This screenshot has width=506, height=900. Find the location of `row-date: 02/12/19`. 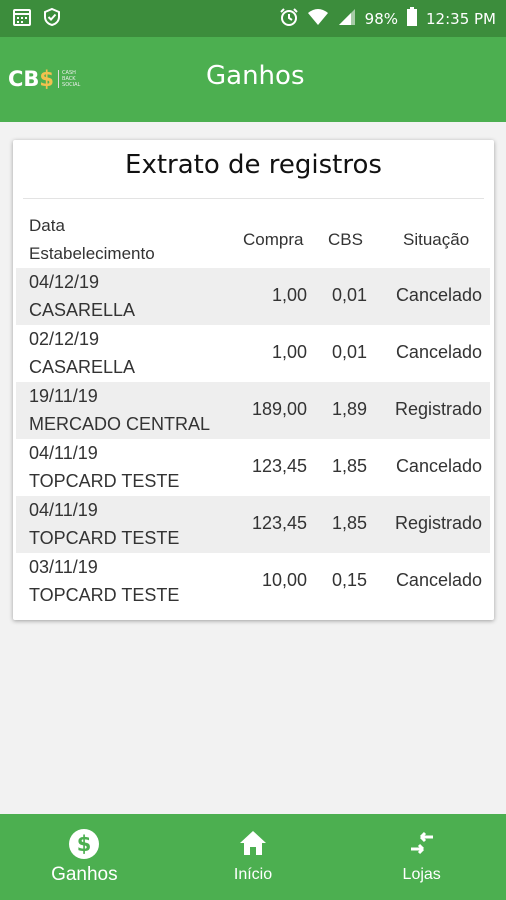

row-date: 02/12/19 is located at coordinates (64, 339).